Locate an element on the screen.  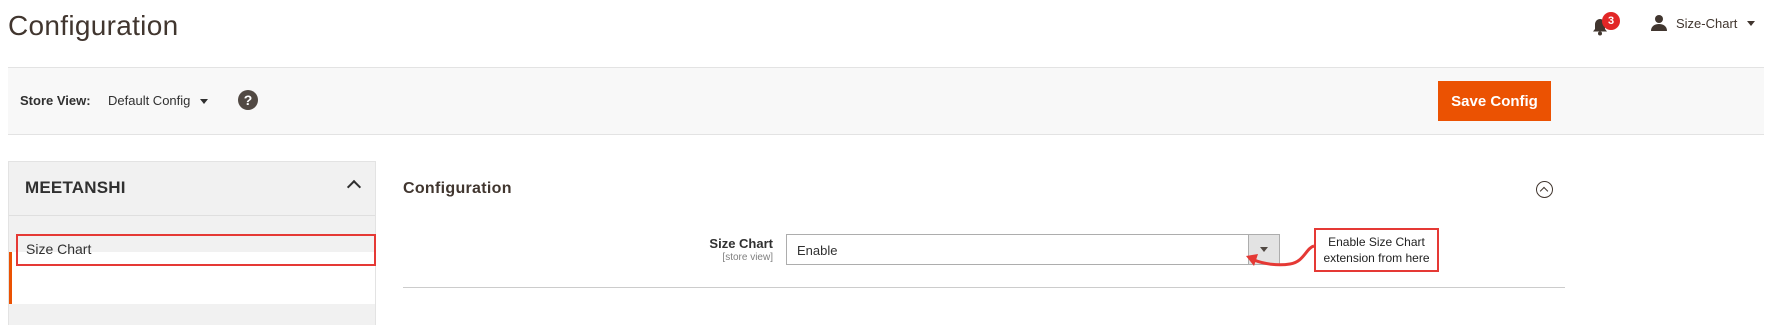
notifications-button: 3 is located at coordinates (1605, 26).